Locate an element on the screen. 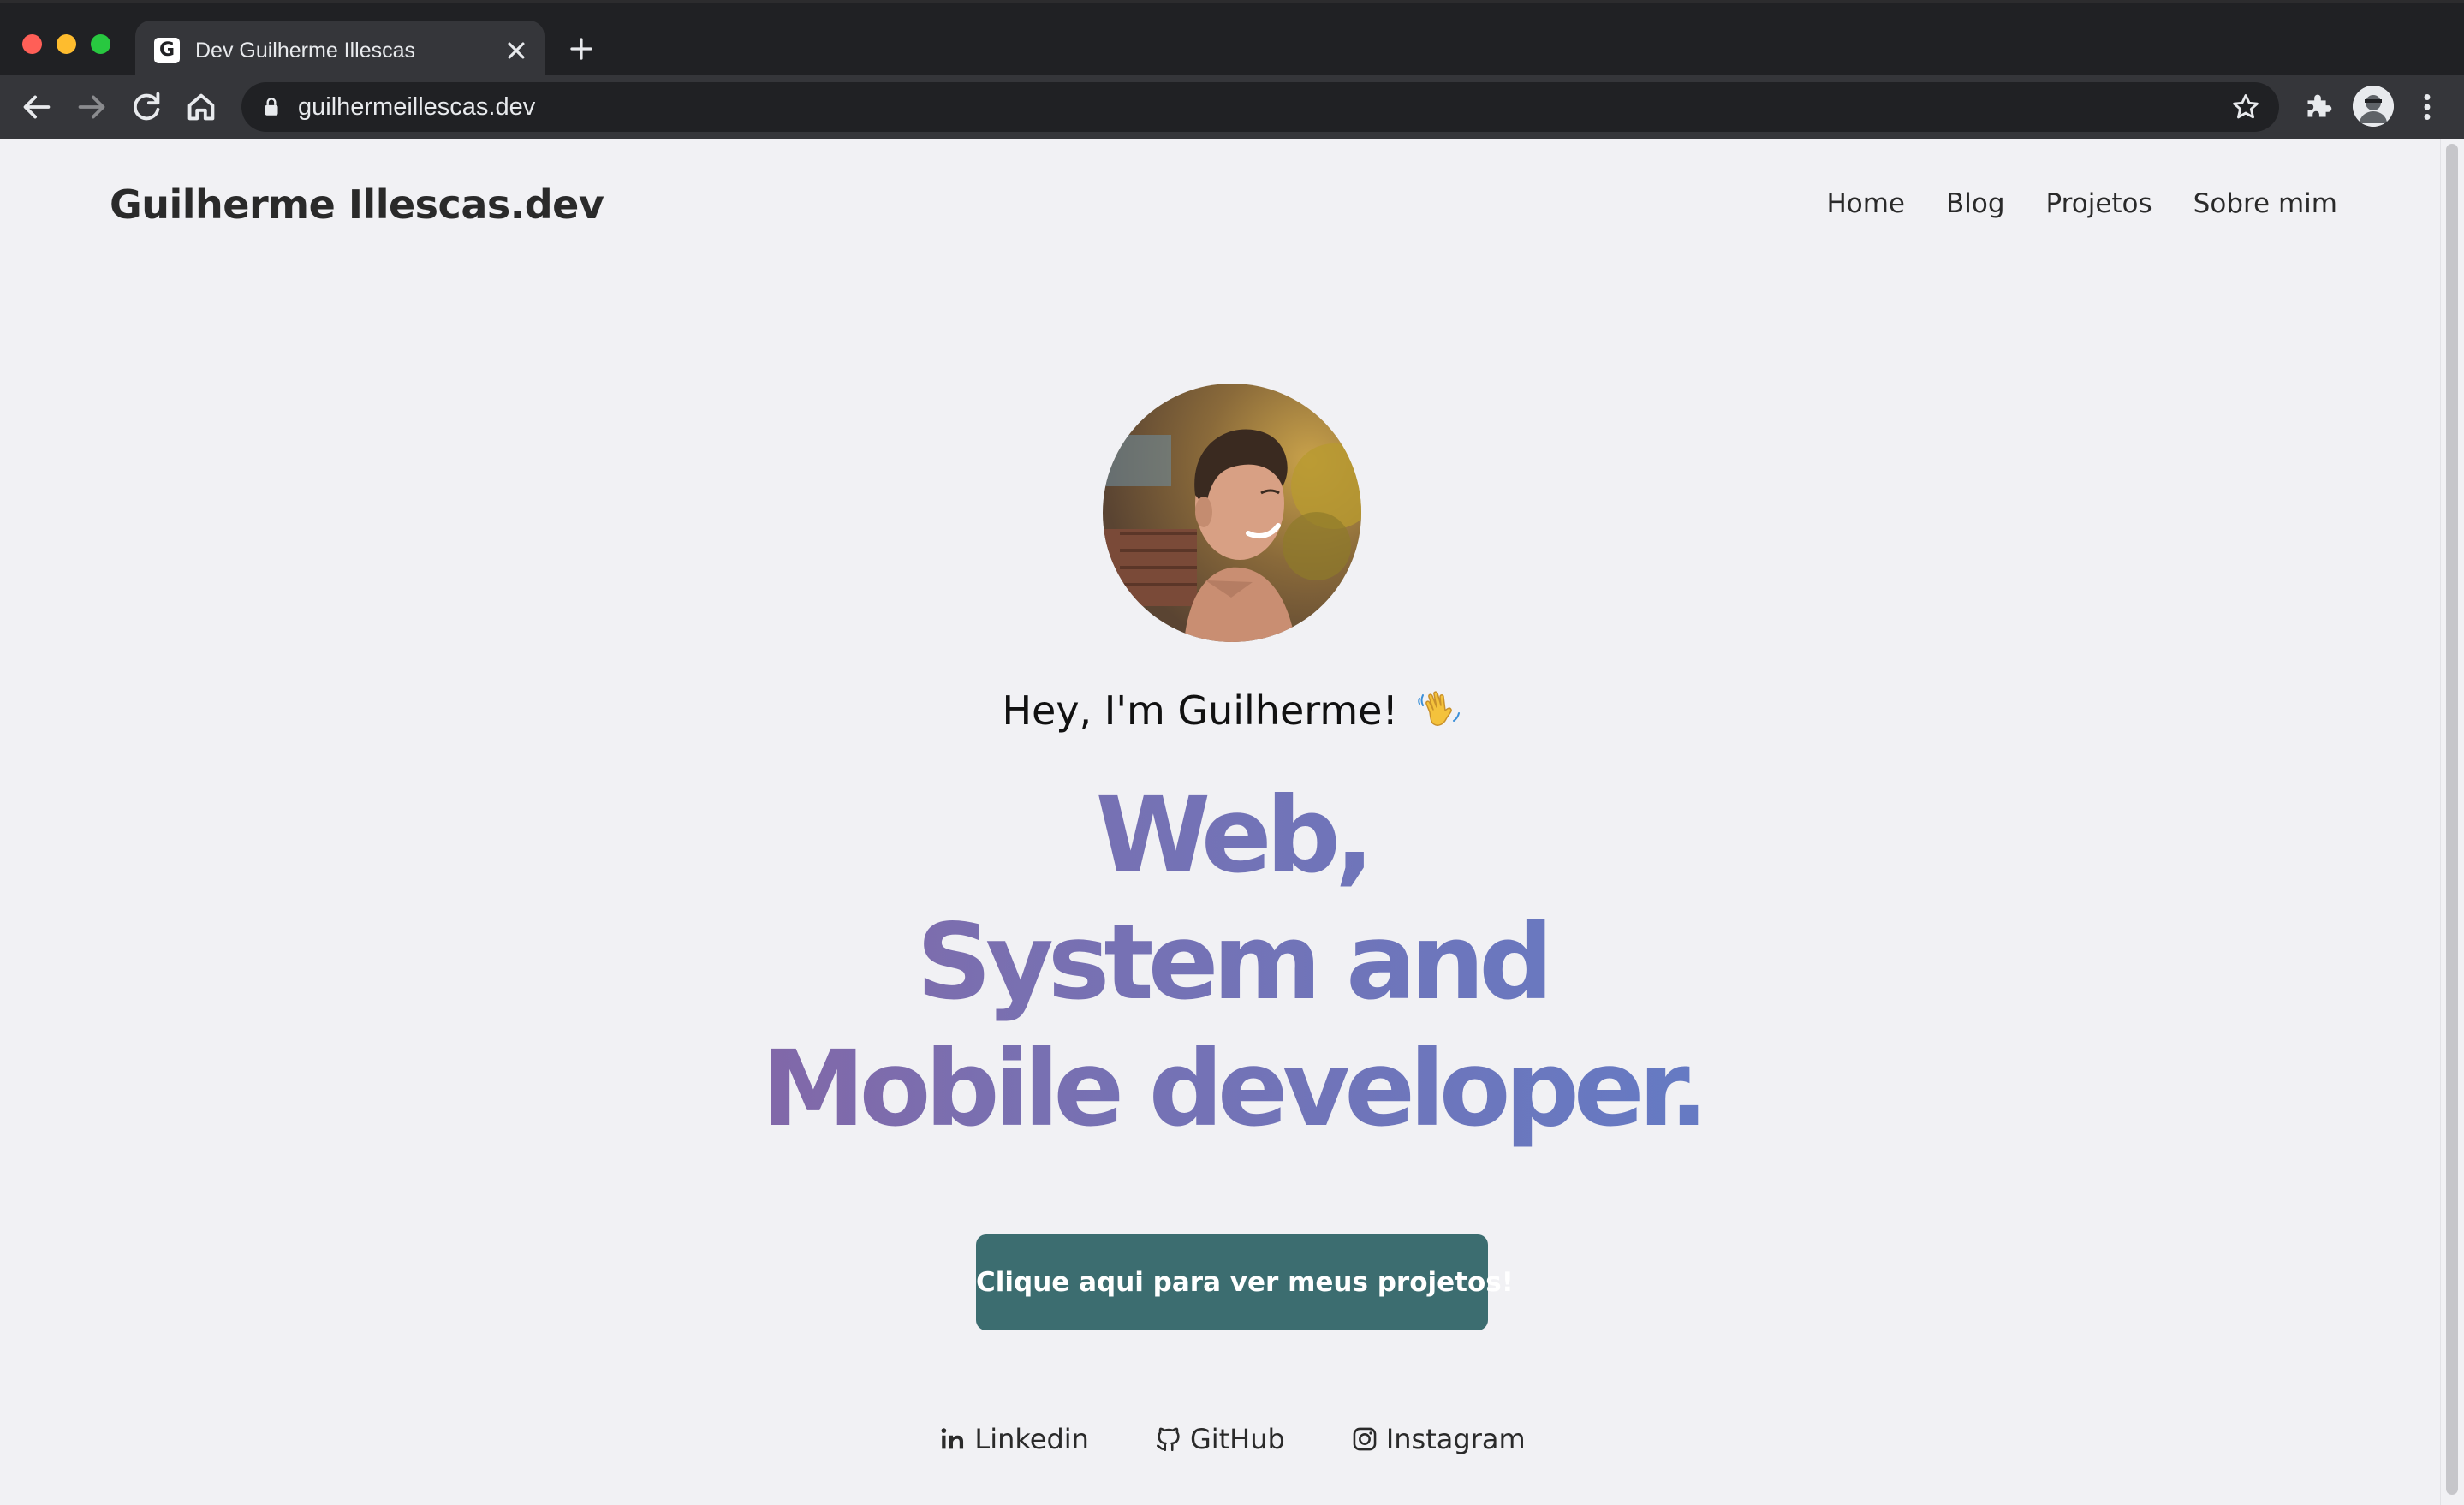  forward-arrow-icon is located at coordinates (92, 107).